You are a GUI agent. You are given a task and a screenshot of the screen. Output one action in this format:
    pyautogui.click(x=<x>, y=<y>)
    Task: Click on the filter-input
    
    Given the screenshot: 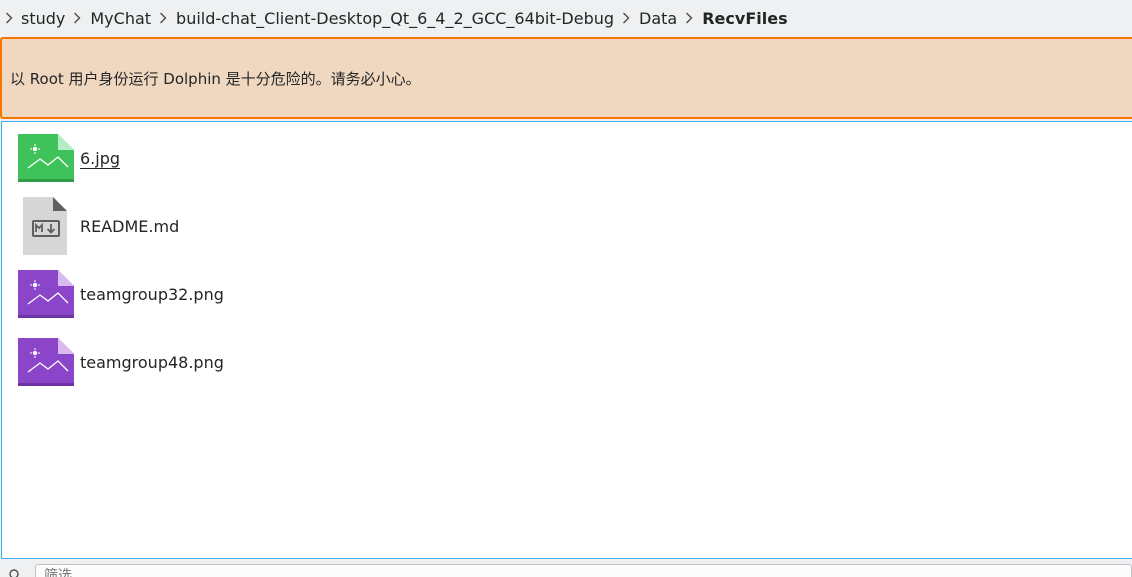 What is the action you would take?
    pyautogui.click(x=583, y=570)
    